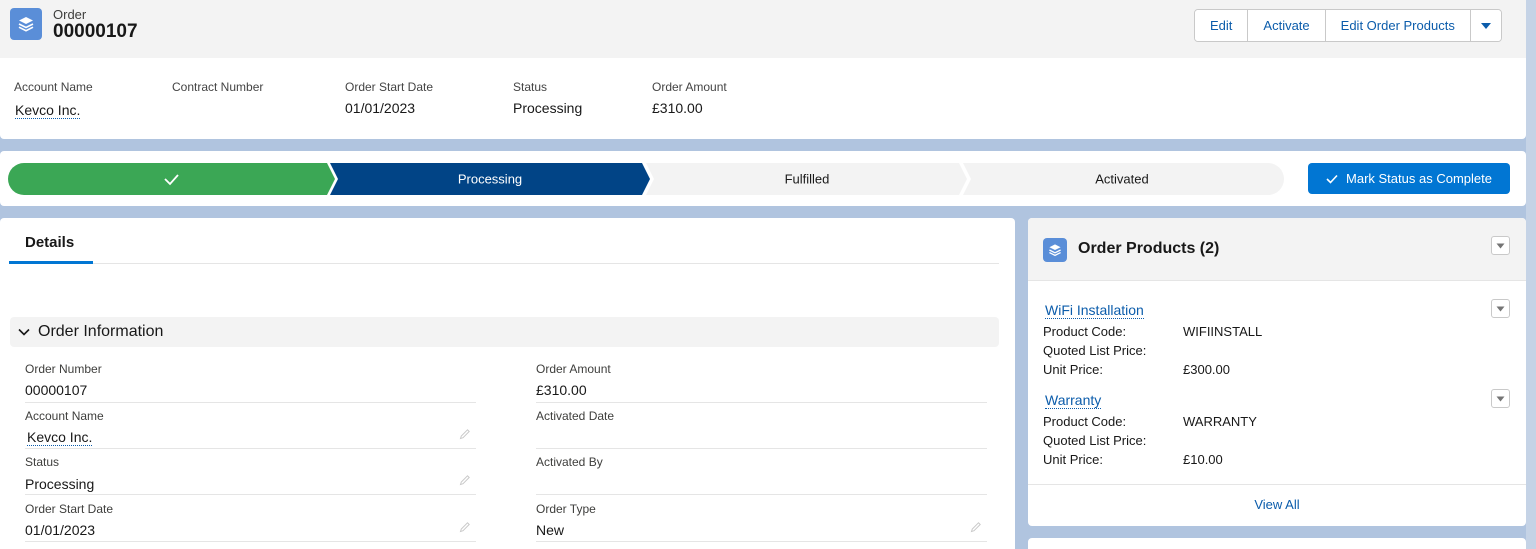 Image resolution: width=1536 pixels, height=549 pixels. I want to click on highlight-label-status: Status, so click(530, 87).